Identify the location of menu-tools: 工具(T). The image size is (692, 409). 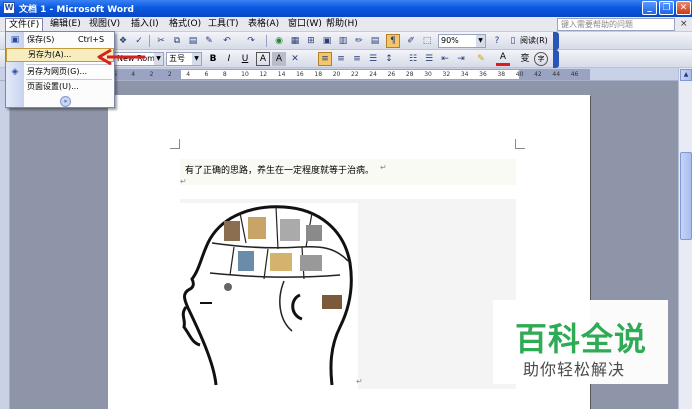
(223, 24).